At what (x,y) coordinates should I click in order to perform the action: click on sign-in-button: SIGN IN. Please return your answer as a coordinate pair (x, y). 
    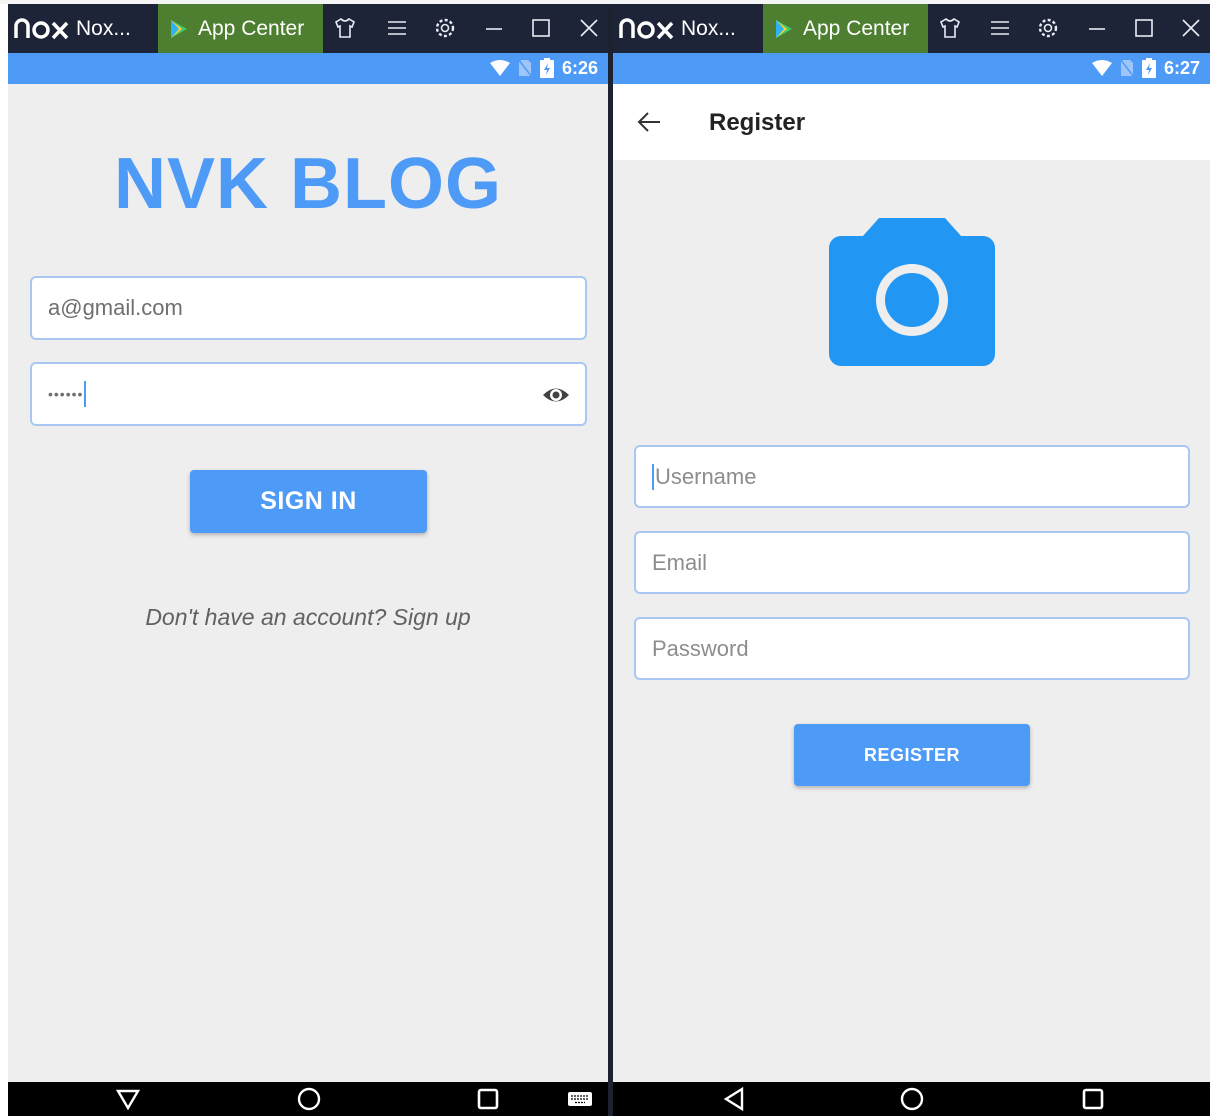
    Looking at the image, I should click on (308, 501).